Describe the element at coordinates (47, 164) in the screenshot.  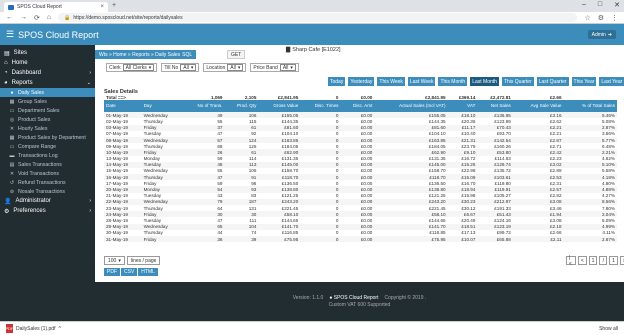
I see `sidebar-item-sales-transactions: ▤ Sales Transactions` at that location.